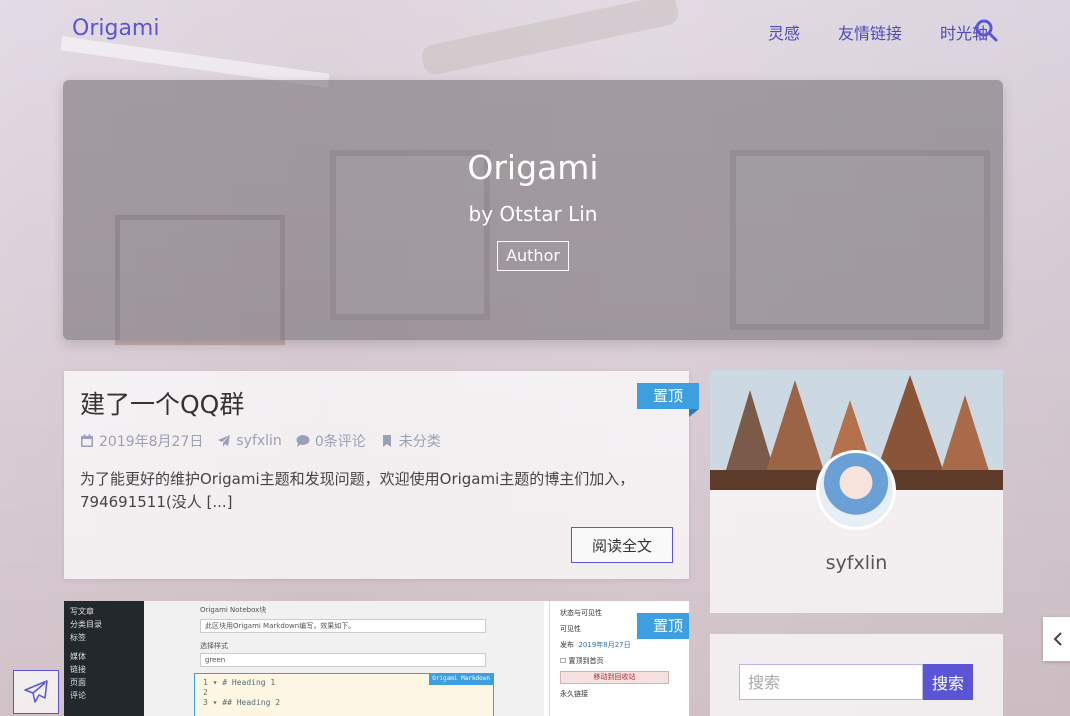  What do you see at coordinates (242, 702) in the screenshot?
I see `editor-line: 3 ▾ ## Heading 2` at bounding box center [242, 702].